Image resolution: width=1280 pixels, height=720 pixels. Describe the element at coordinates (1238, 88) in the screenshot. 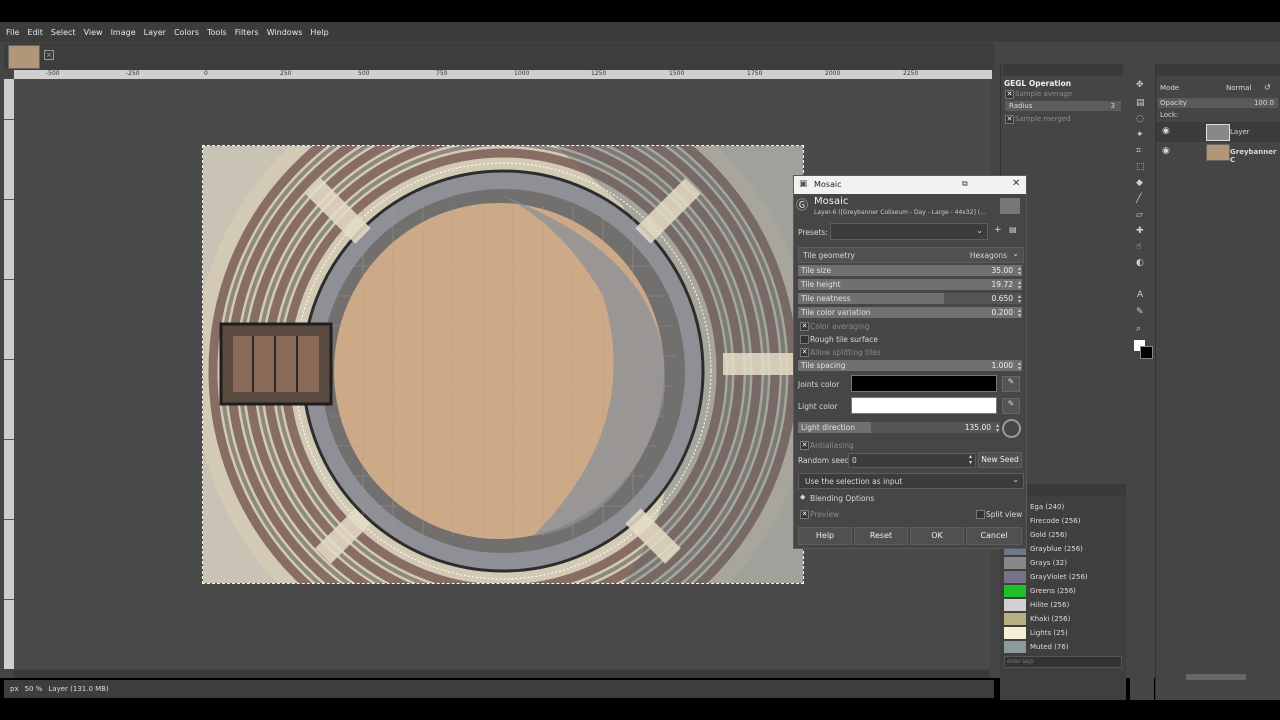

I see `mode-dropdown: Normal` at that location.